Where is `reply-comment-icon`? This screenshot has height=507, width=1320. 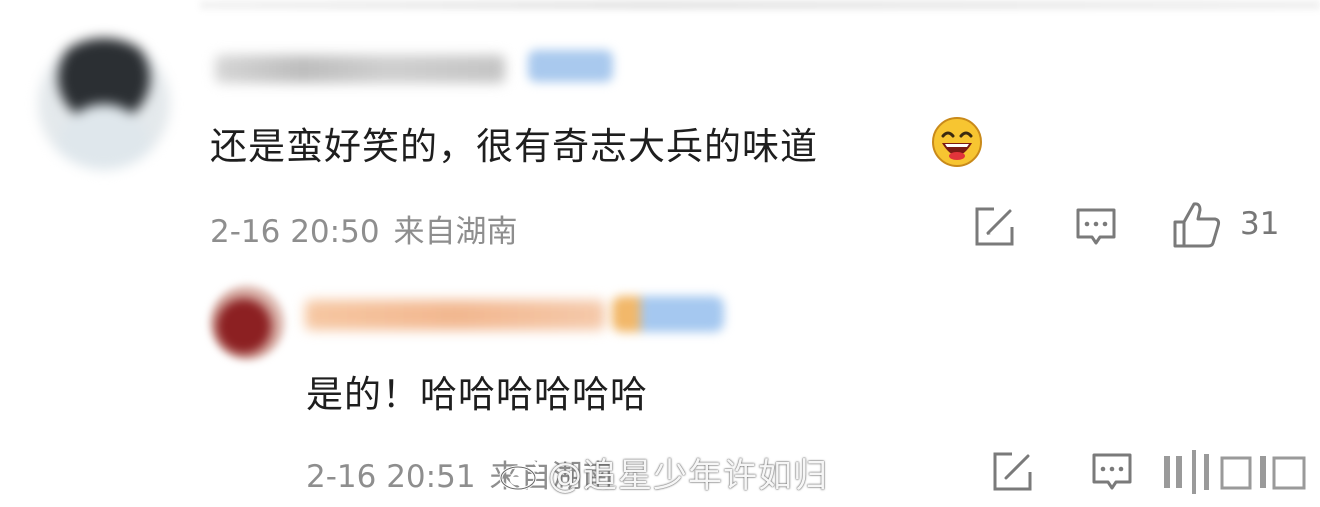
reply-comment-icon is located at coordinates (1112, 472).